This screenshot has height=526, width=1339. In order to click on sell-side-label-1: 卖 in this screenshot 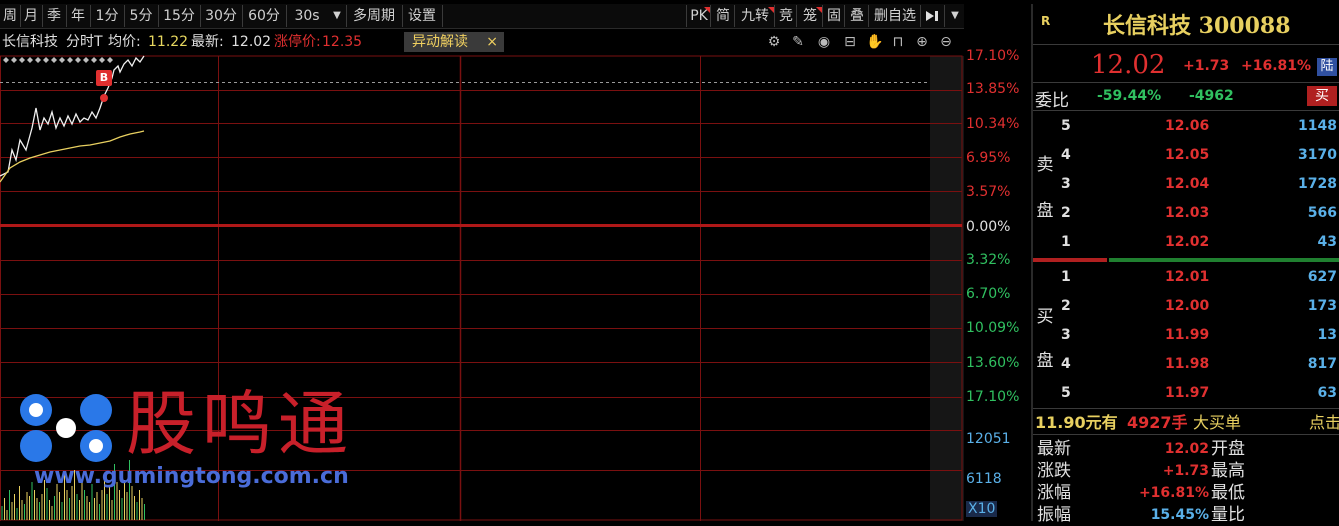, I will do `click(1045, 165)`.